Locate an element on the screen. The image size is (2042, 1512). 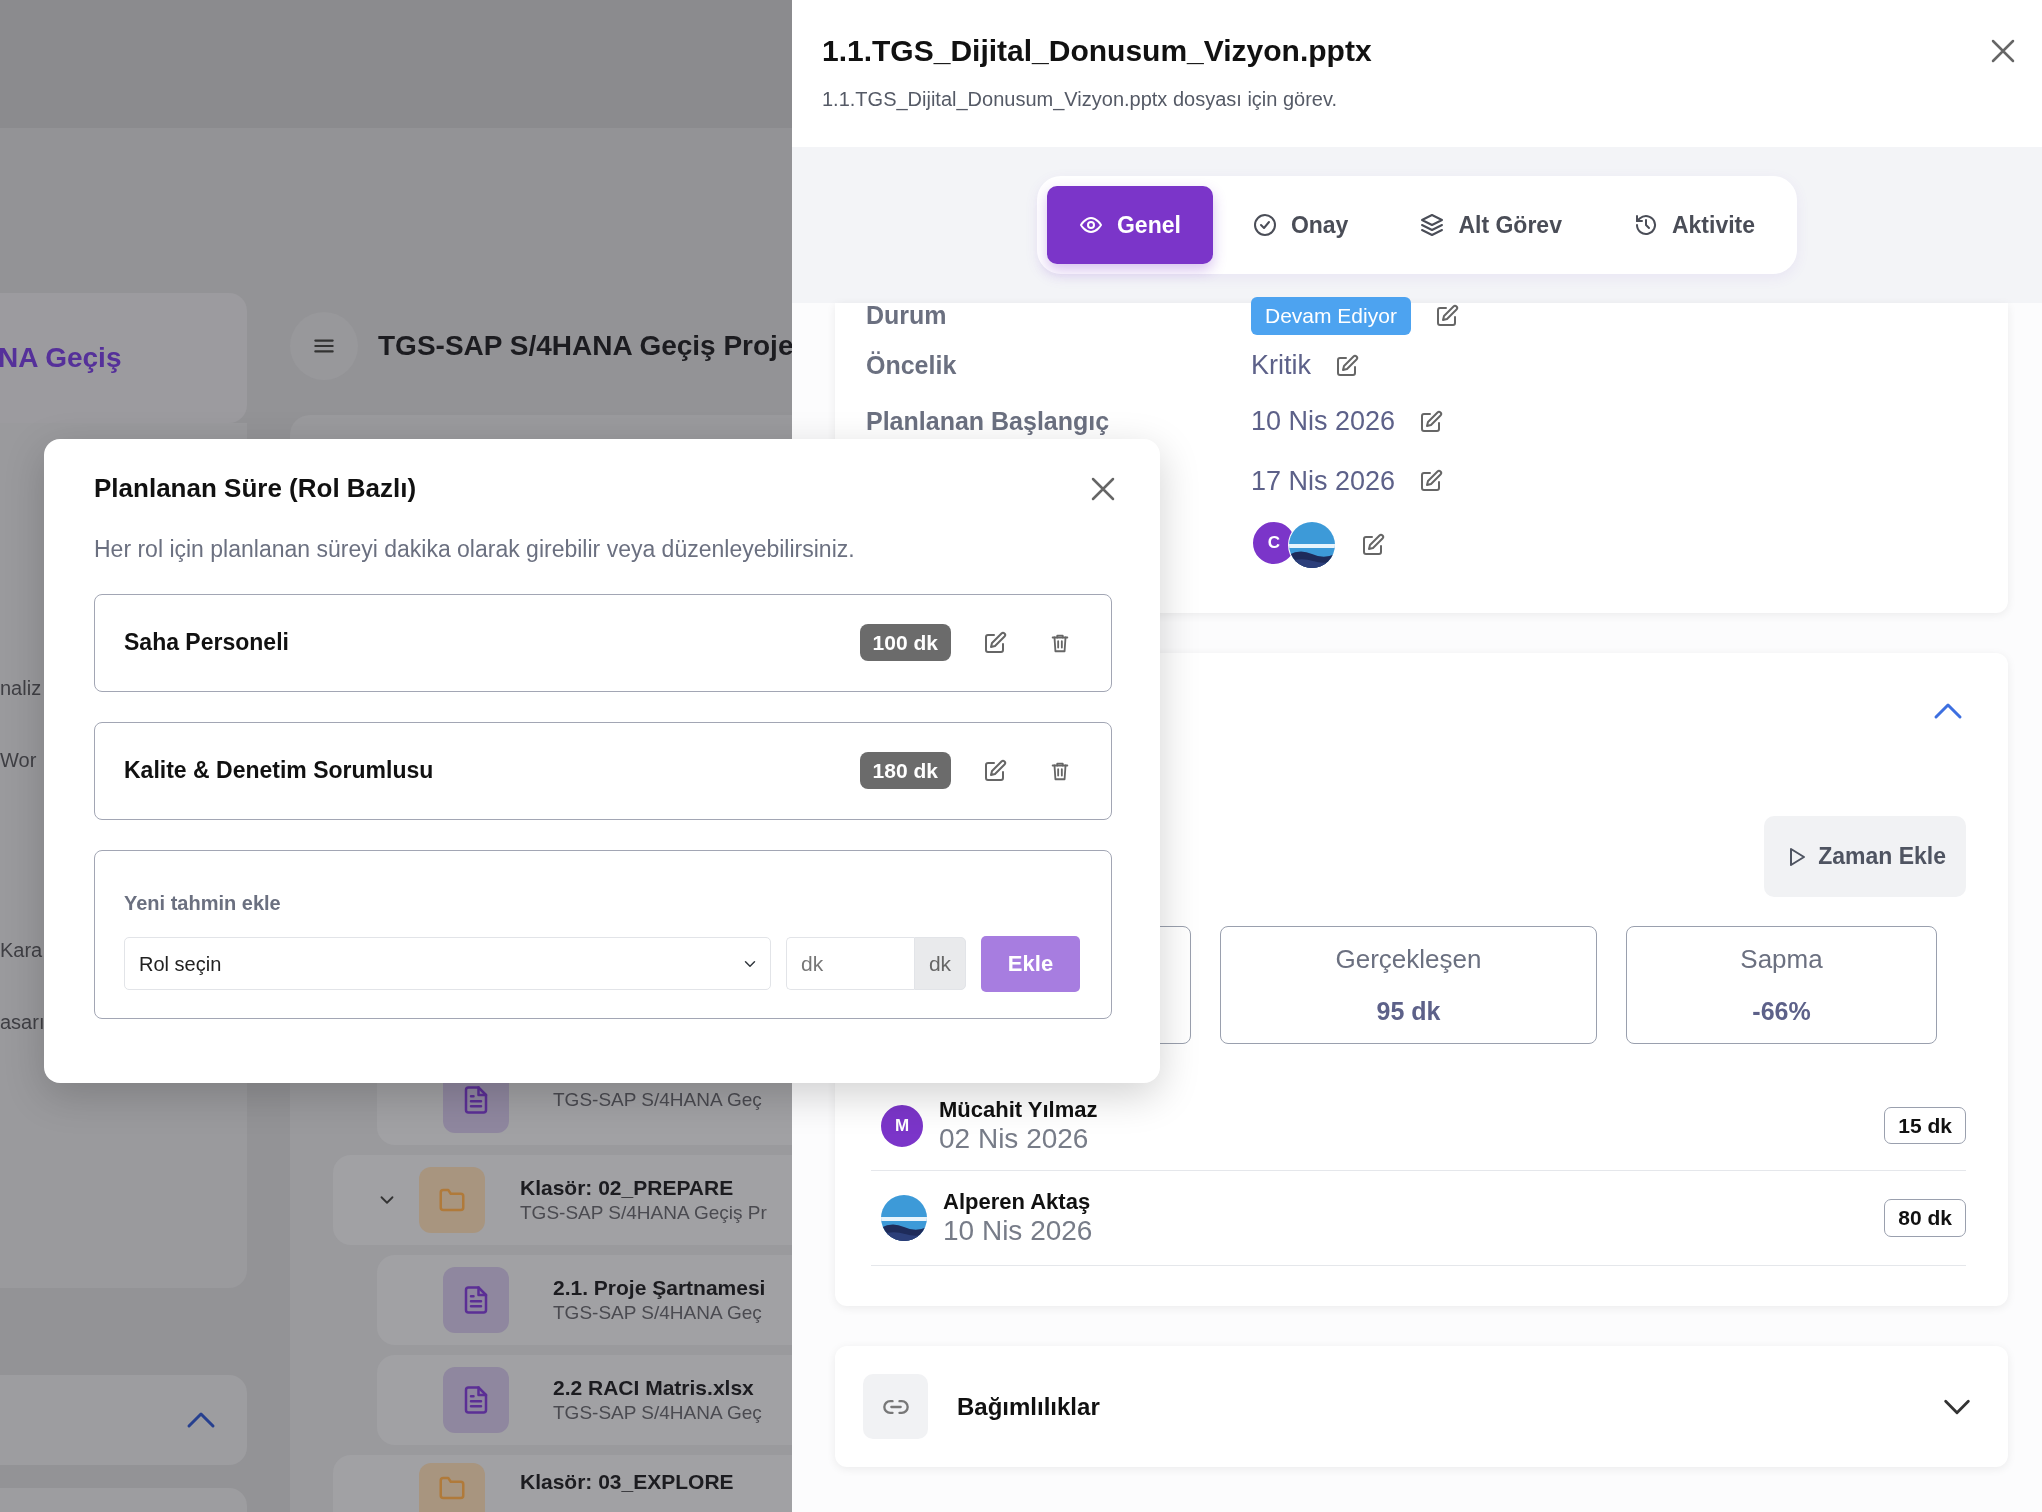
item-title: 2.2 RACI Matris.xlsx is located at coordinates (654, 1388).